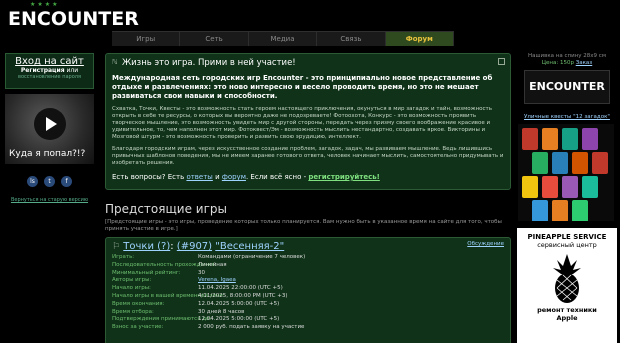 The width and height of the screenshot is (620, 343). What do you see at coordinates (567, 245) in the screenshot?
I see `ad-subtitle: сервисный центр` at bounding box center [567, 245].